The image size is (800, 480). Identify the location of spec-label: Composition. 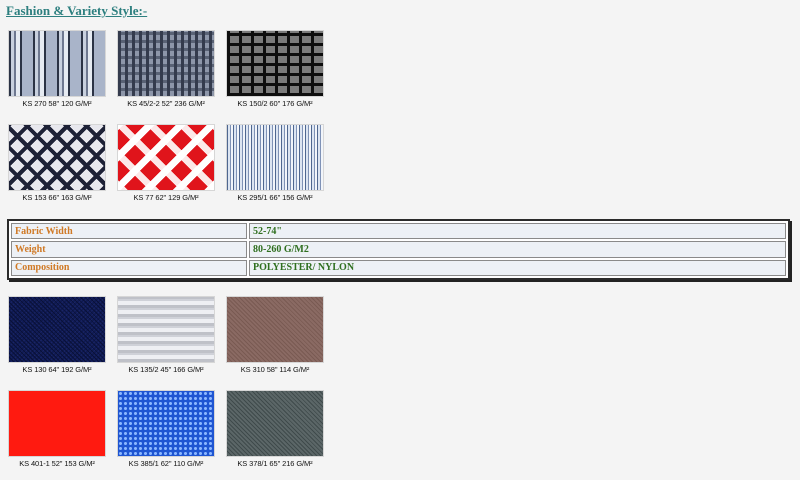
(129, 267).